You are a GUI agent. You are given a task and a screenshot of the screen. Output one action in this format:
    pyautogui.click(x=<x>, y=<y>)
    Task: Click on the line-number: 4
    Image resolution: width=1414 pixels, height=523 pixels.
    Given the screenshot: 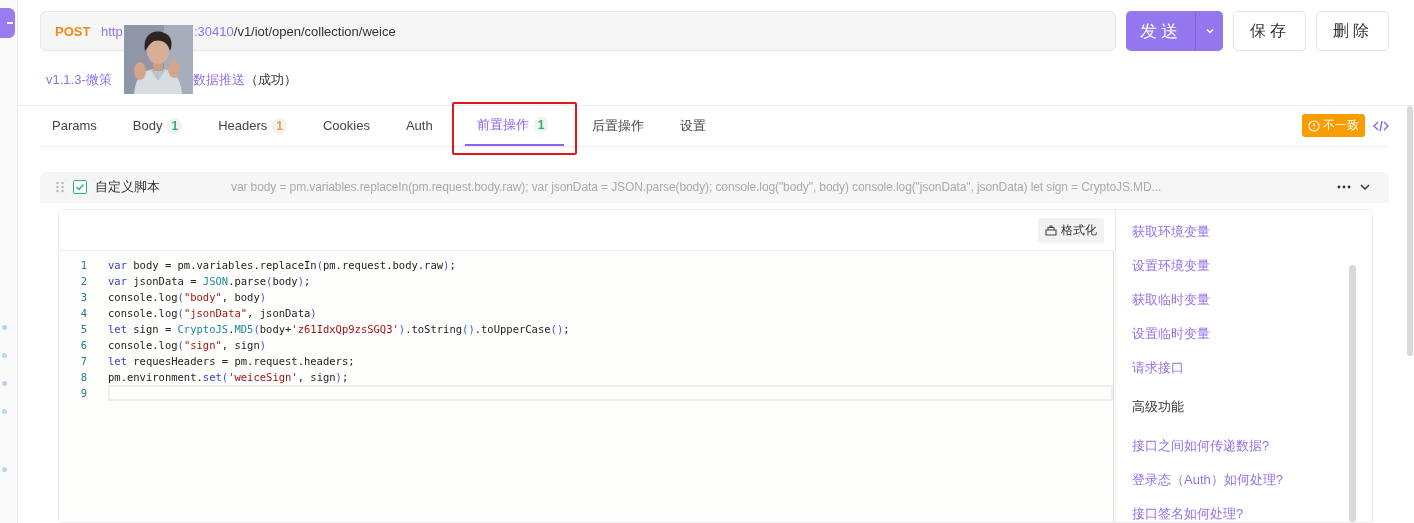 What is the action you would take?
    pyautogui.click(x=83, y=313)
    